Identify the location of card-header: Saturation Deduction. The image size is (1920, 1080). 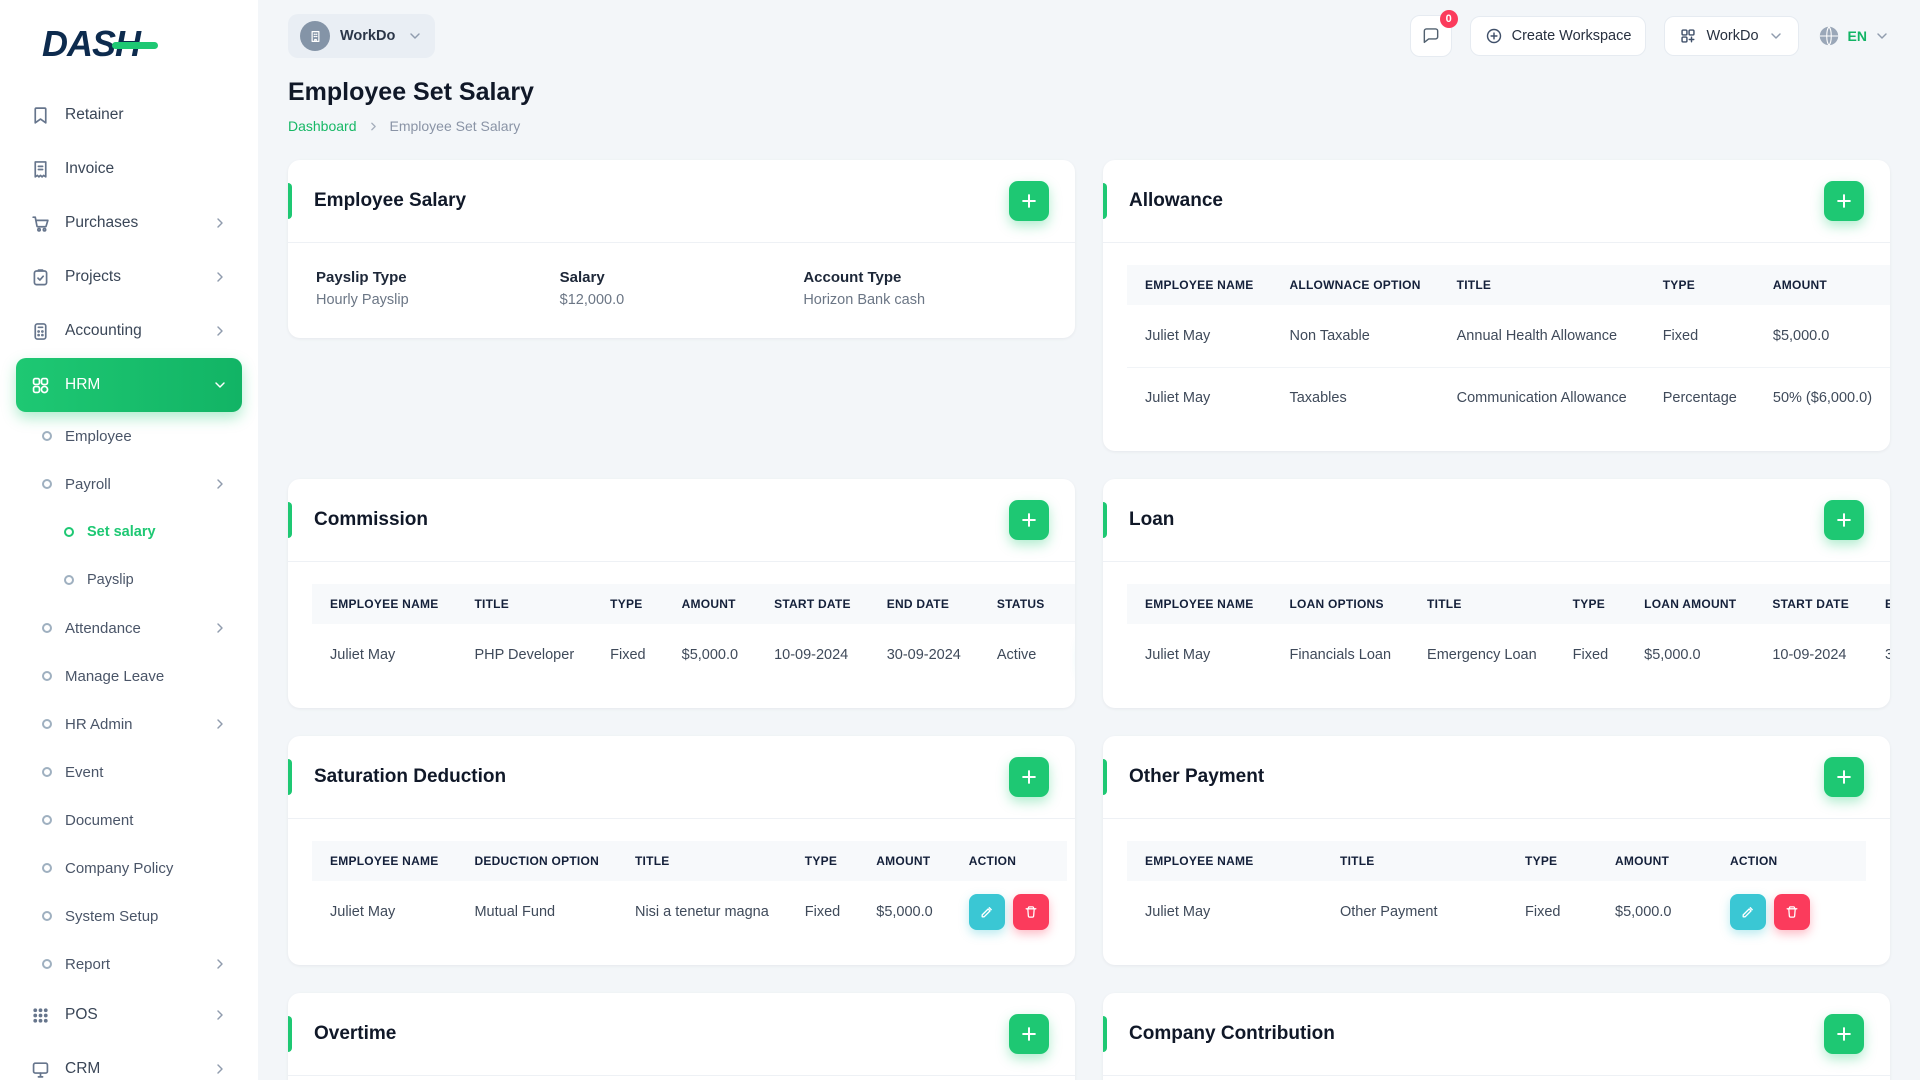
(681, 777).